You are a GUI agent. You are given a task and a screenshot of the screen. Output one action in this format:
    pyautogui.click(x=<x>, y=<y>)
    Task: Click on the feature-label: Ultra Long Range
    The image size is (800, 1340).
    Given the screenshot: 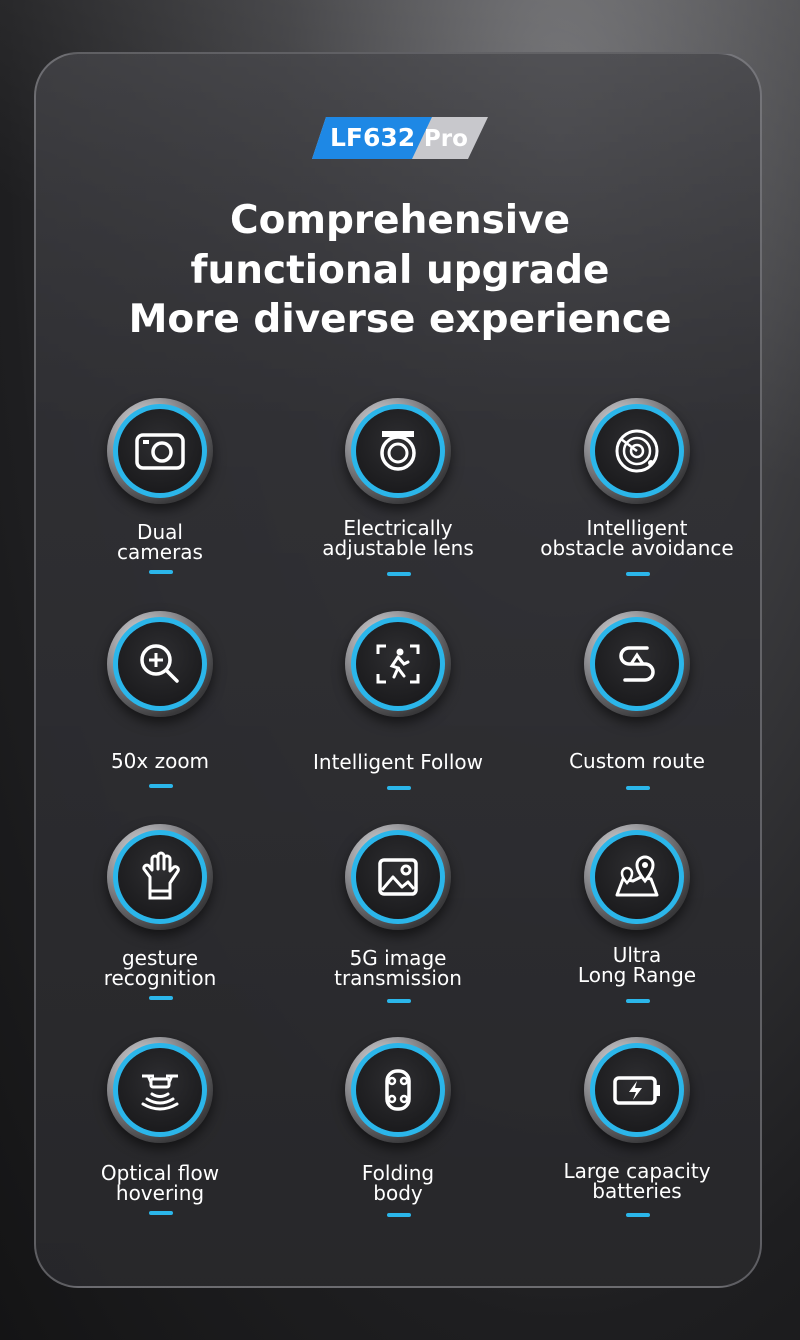 What is the action you would take?
    pyautogui.click(x=637, y=965)
    